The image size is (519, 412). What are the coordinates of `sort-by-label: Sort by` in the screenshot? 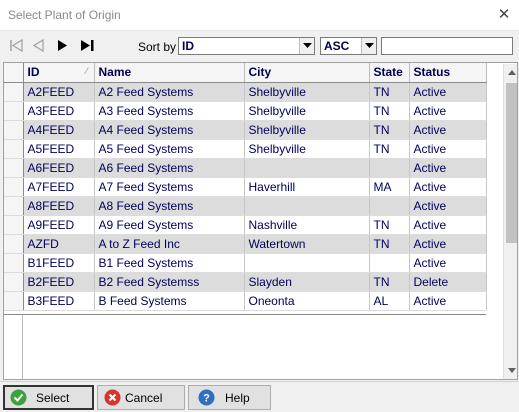 It's located at (157, 47).